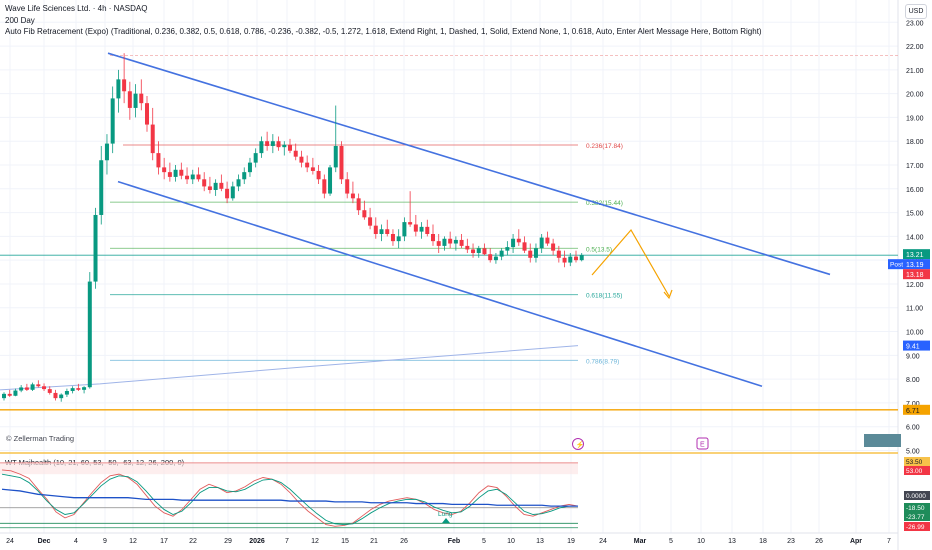 The image size is (932, 550). I want to click on time-tick-label: 18, so click(763, 541).